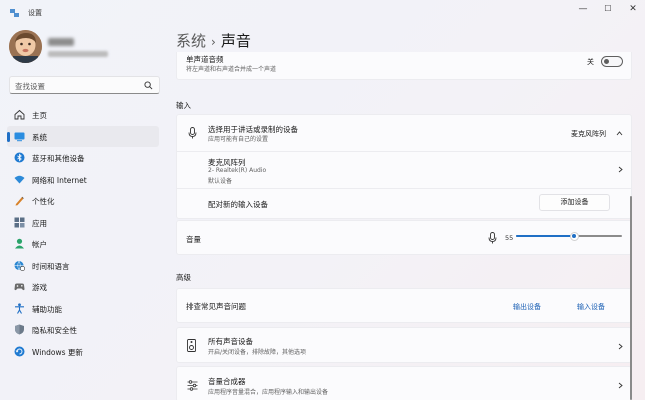 The height and width of the screenshot is (400, 645). Describe the element at coordinates (257, 352) in the screenshot. I see `all-sound-devices-description: 开启/关闭设备，排除故障，其他选项` at that location.